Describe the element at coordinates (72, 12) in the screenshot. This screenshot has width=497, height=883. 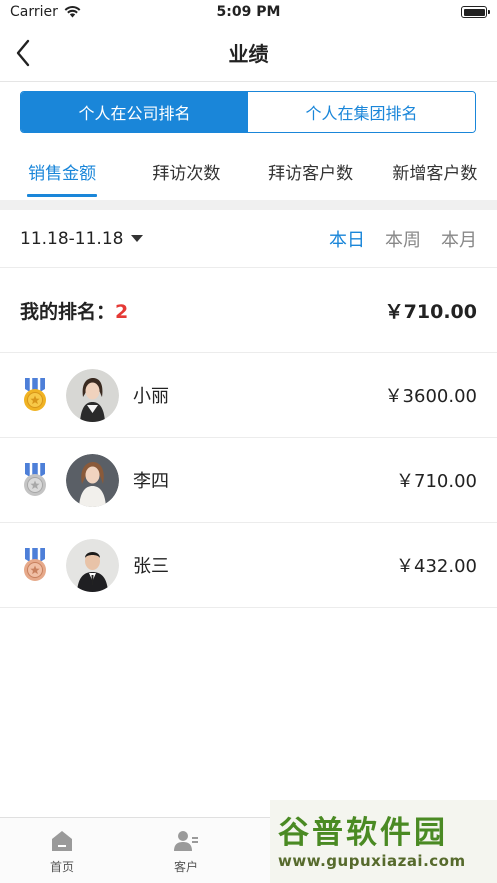
I see `wifi-icon` at that location.